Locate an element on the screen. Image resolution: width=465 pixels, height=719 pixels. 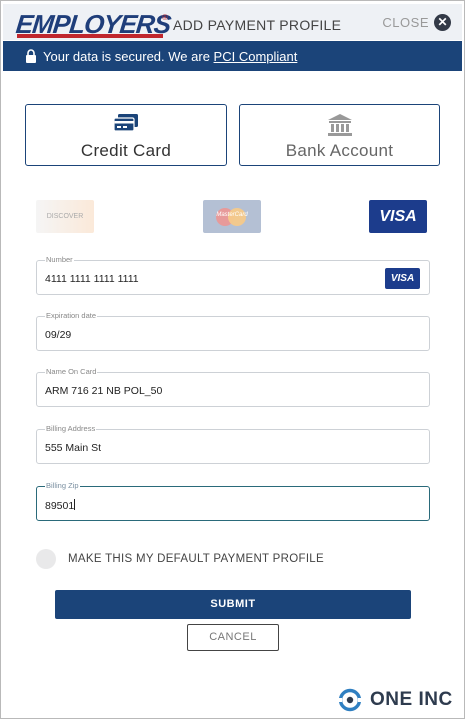
expiration-date-label: Expiration date is located at coordinates (71, 315).